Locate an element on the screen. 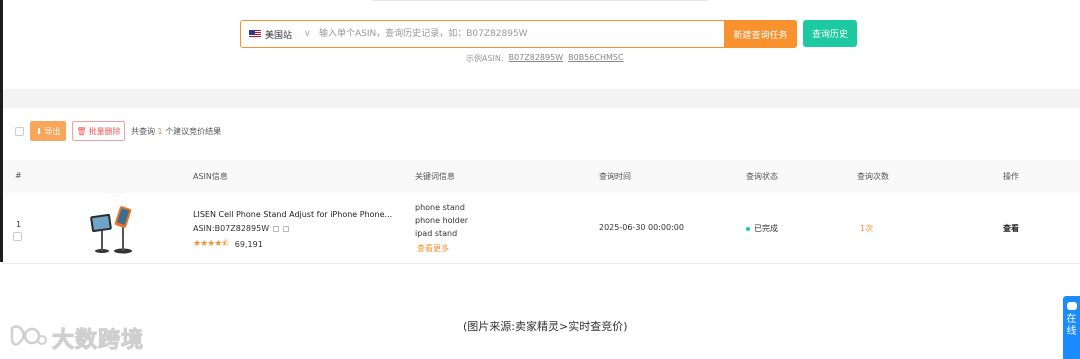 The height and width of the screenshot is (359, 1080). view-more-link: 查看更多 is located at coordinates (433, 248).